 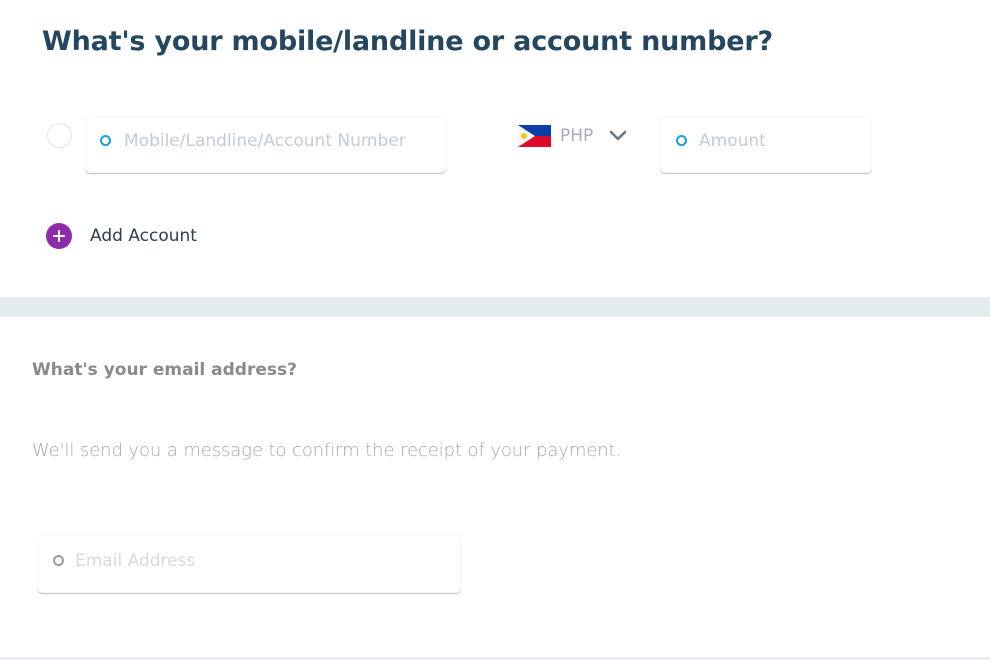 I want to click on add-account-label: Add Account, so click(x=143, y=236).